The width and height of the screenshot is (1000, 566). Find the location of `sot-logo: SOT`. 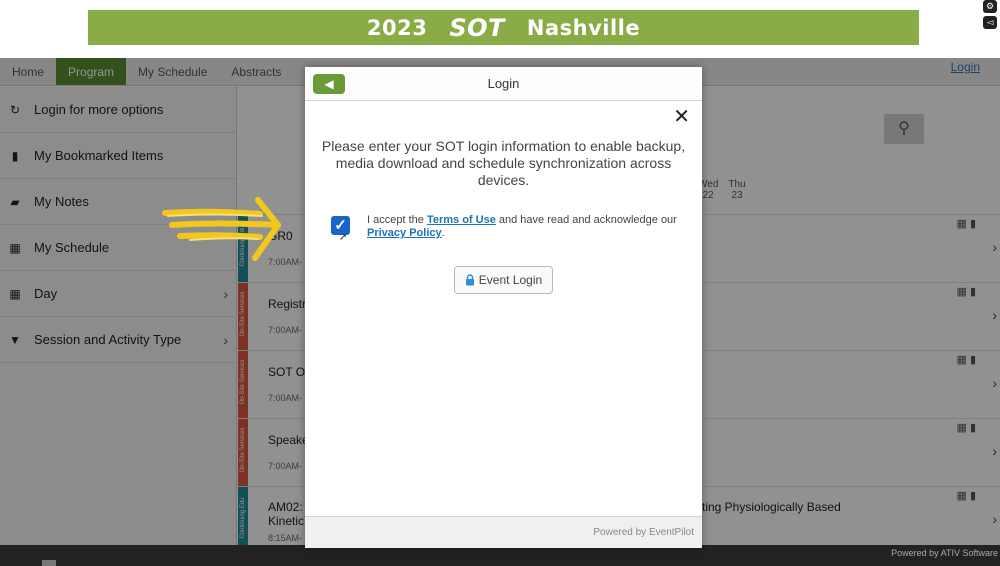

sot-logo: SOT is located at coordinates (477, 27).